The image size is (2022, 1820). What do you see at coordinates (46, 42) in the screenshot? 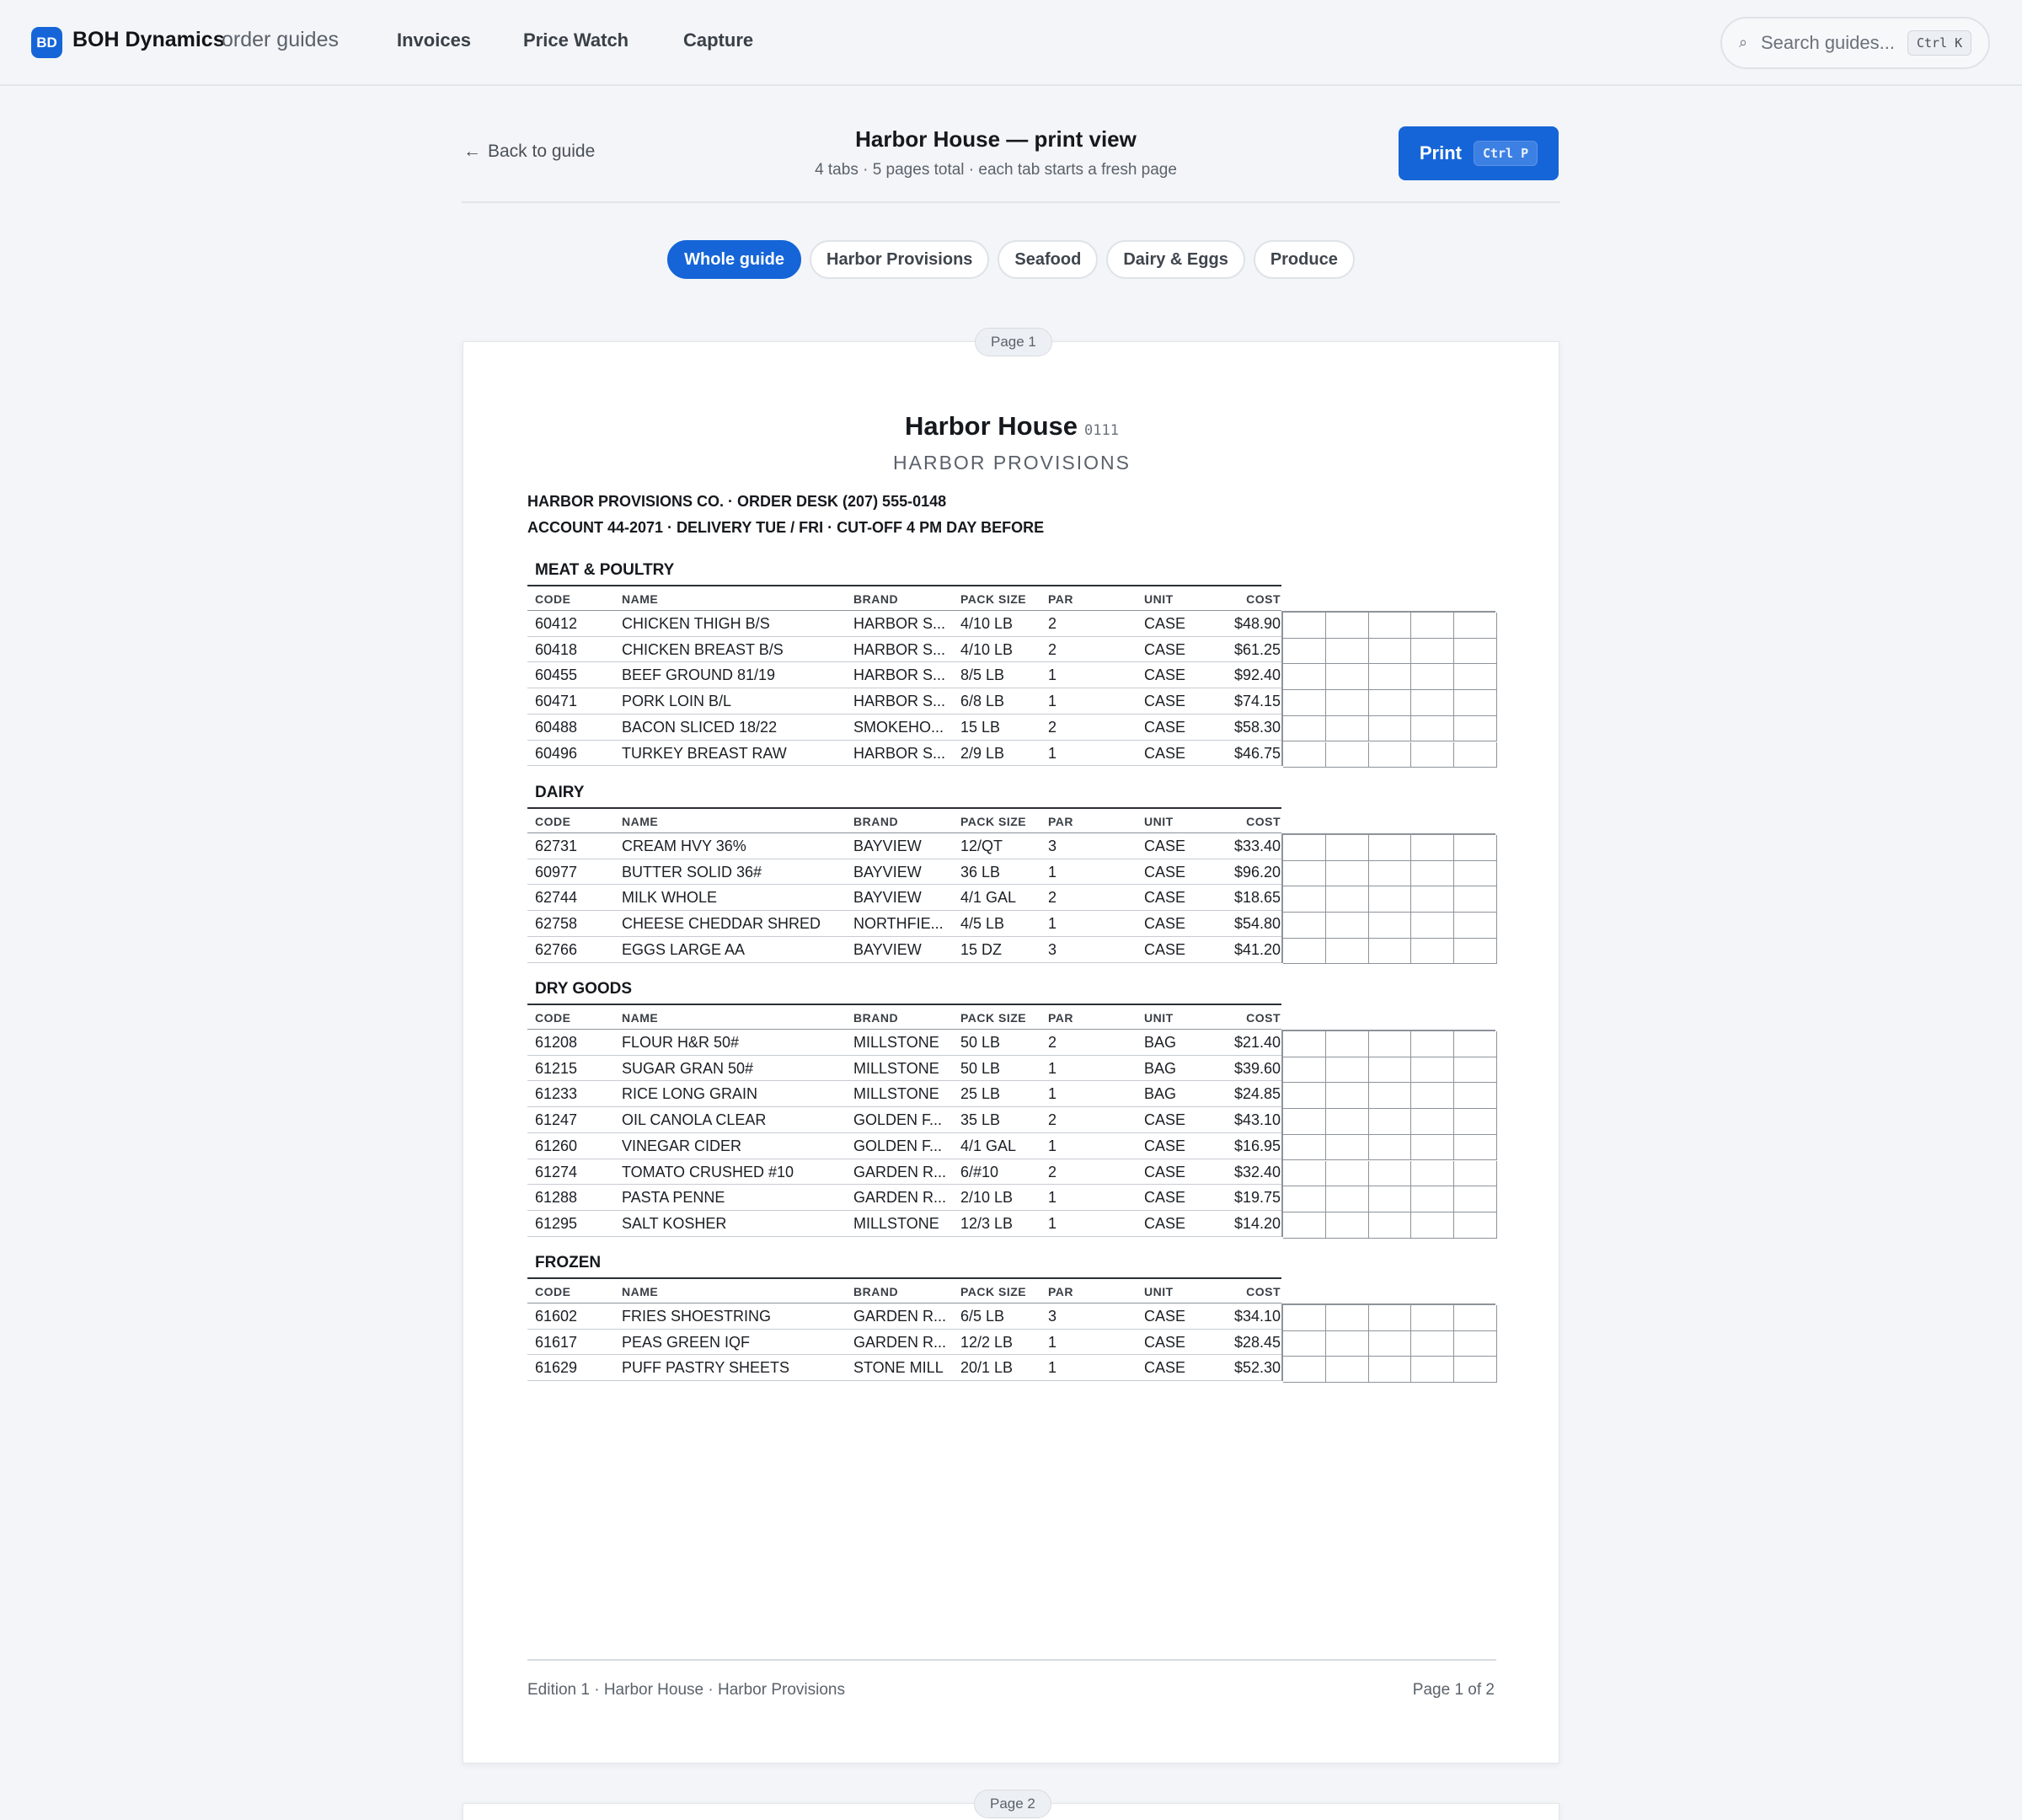
I see `app-logo: BD` at bounding box center [46, 42].